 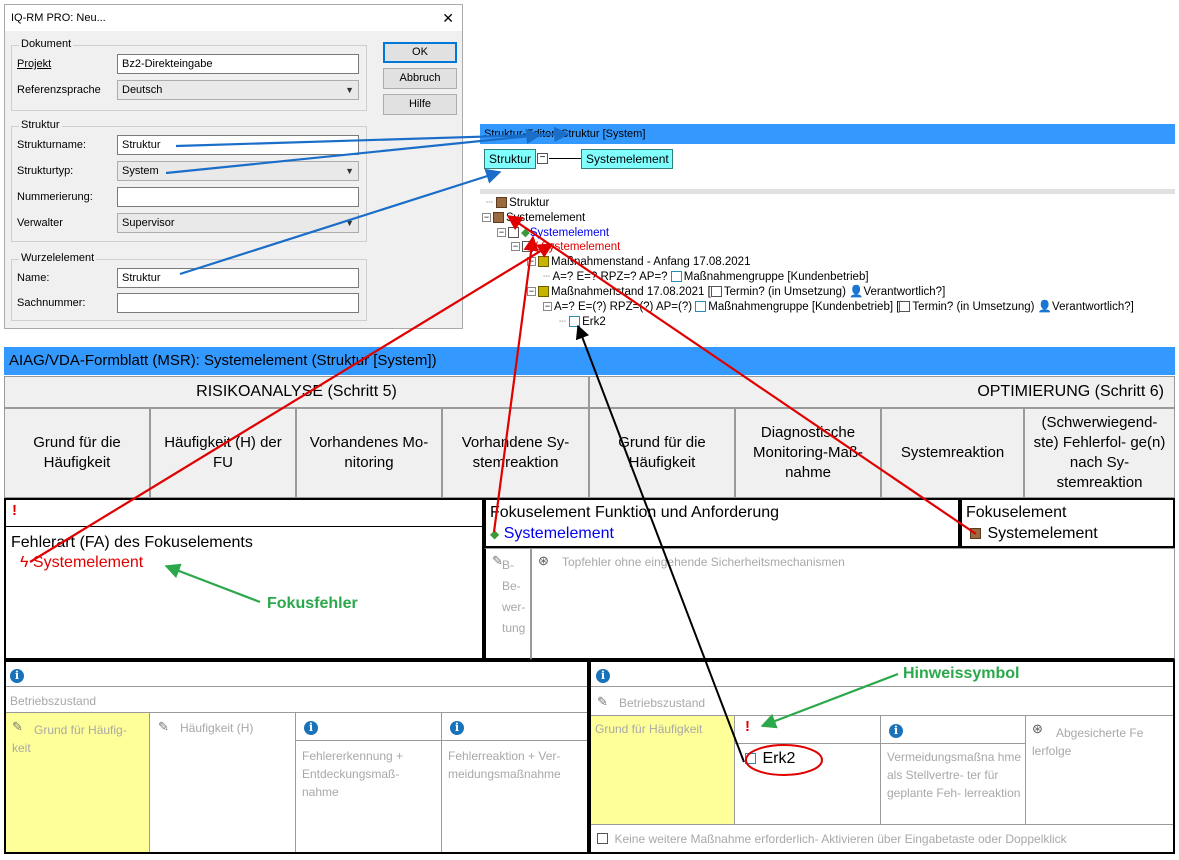 What do you see at coordinates (602, 839) in the screenshot?
I see `measure-icon` at bounding box center [602, 839].